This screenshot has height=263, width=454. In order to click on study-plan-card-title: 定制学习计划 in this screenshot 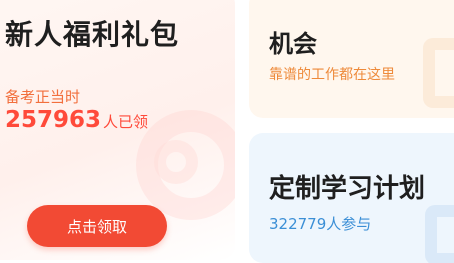, I will do `click(347, 189)`.